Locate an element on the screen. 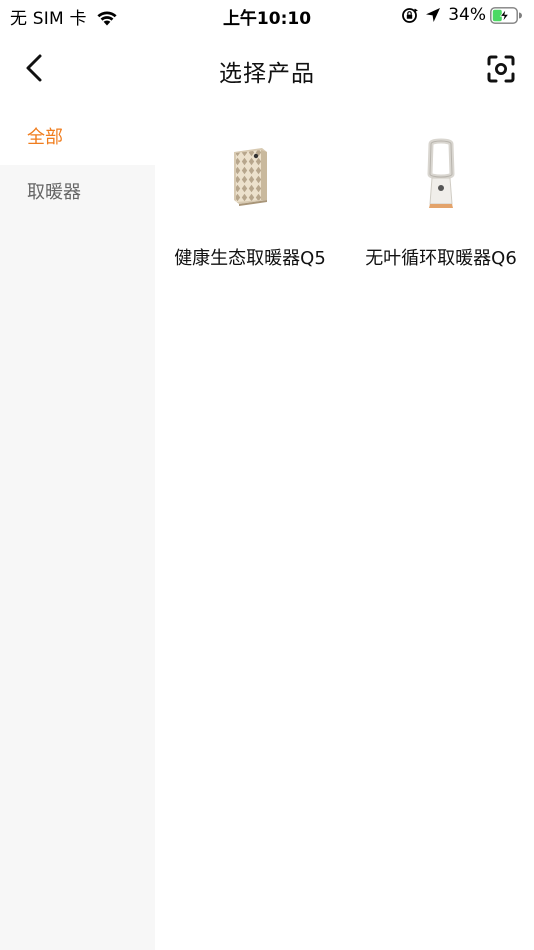 This screenshot has width=534, height=950. status-right: 34% is located at coordinates (461, 15).